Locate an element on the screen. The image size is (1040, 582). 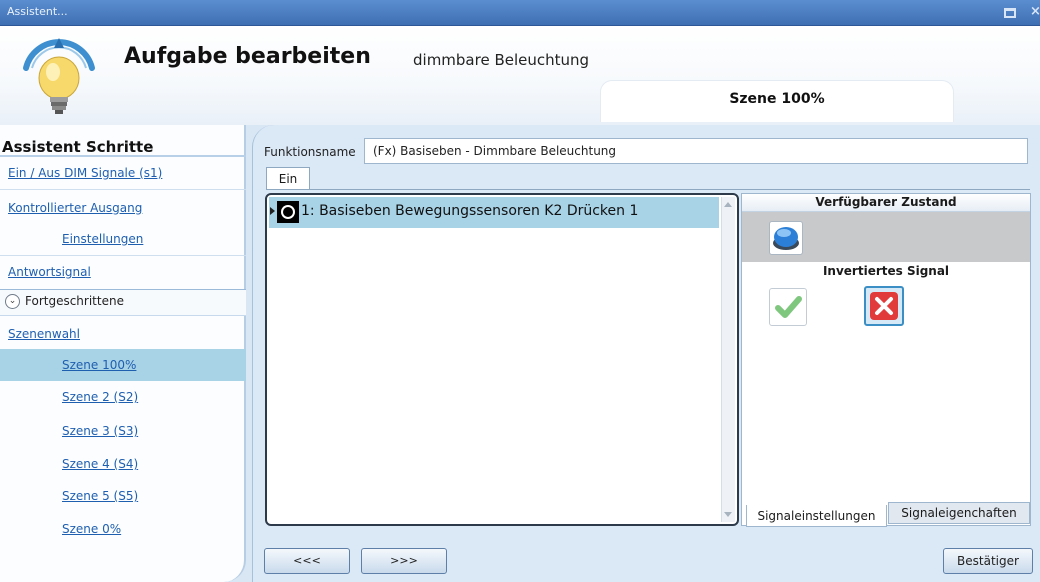
nav-item-response-signal: Antwortsignal is located at coordinates (49, 272).